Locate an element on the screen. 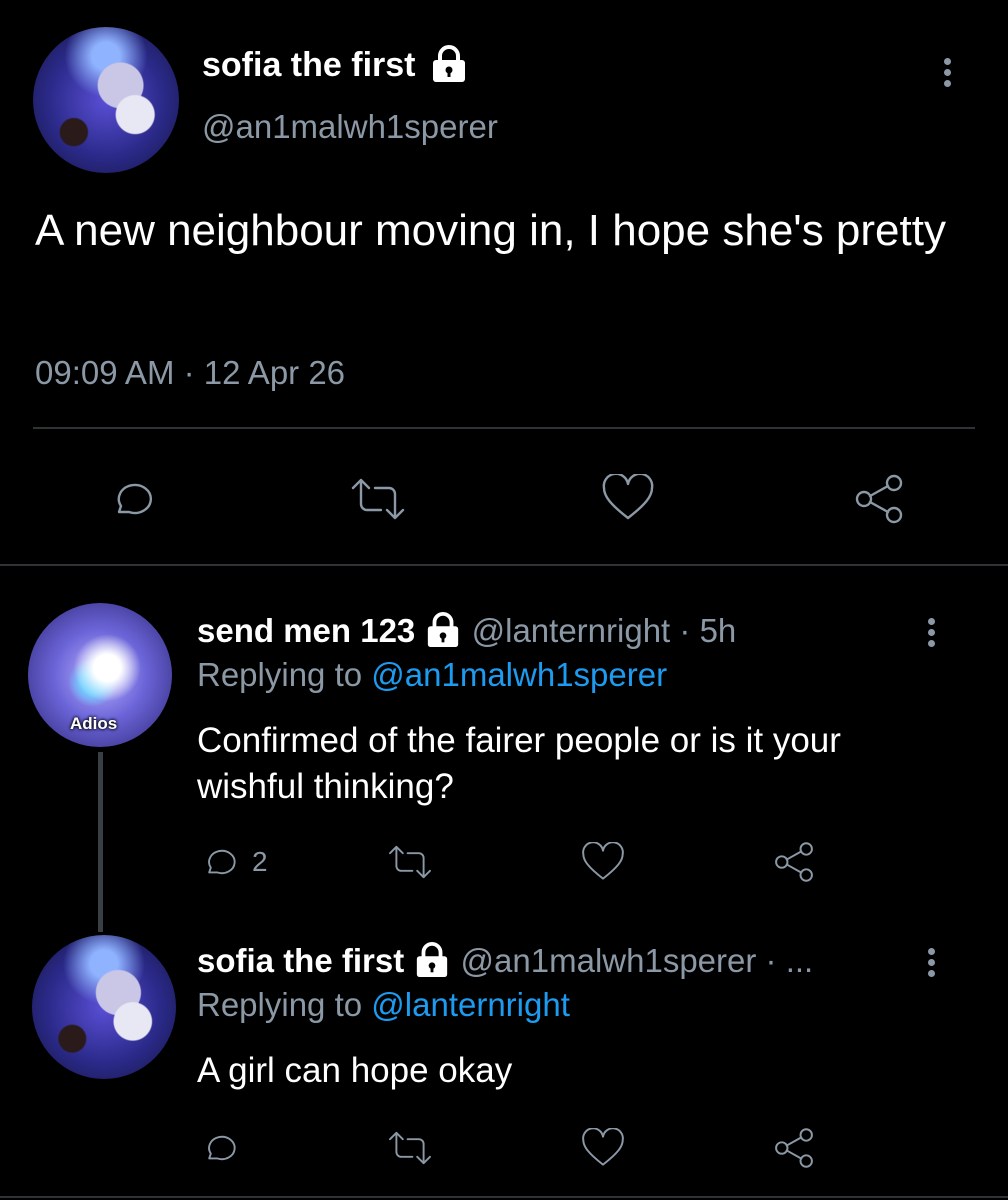 This screenshot has width=1008, height=1200. replying-to: Replying to @an1malwh1sperer is located at coordinates (432, 675).